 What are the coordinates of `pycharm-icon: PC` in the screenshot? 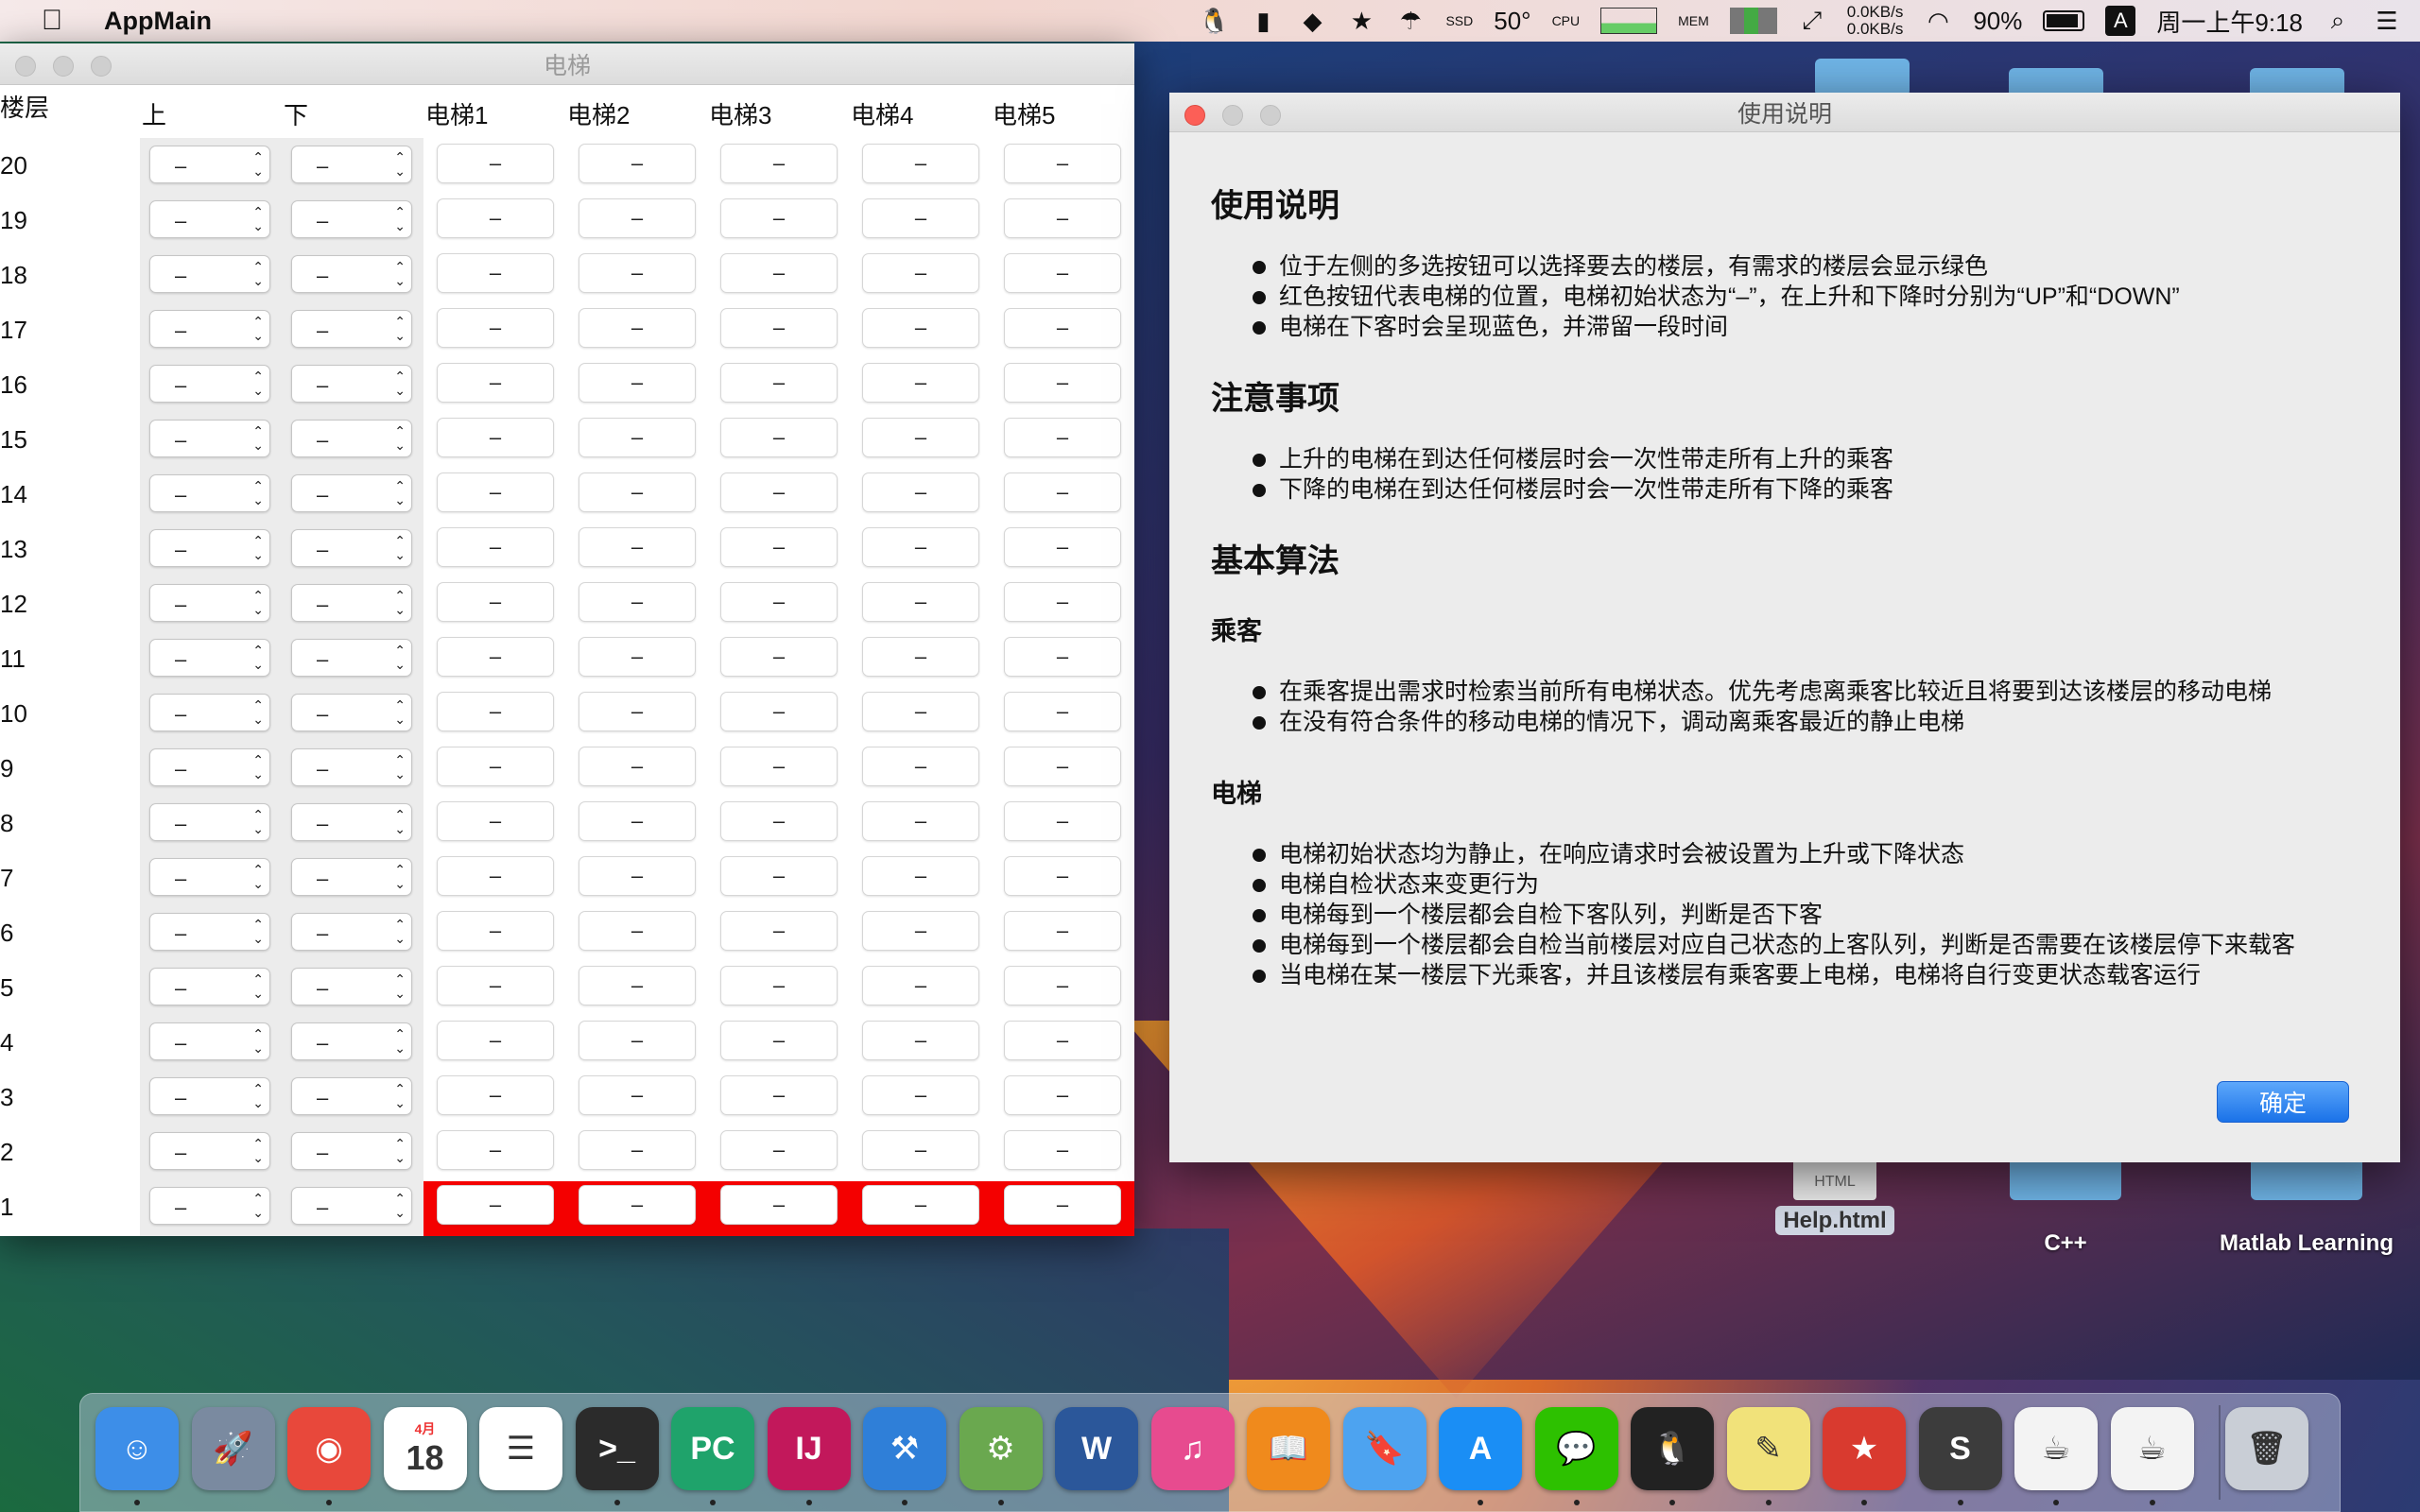 It's located at (712, 1448).